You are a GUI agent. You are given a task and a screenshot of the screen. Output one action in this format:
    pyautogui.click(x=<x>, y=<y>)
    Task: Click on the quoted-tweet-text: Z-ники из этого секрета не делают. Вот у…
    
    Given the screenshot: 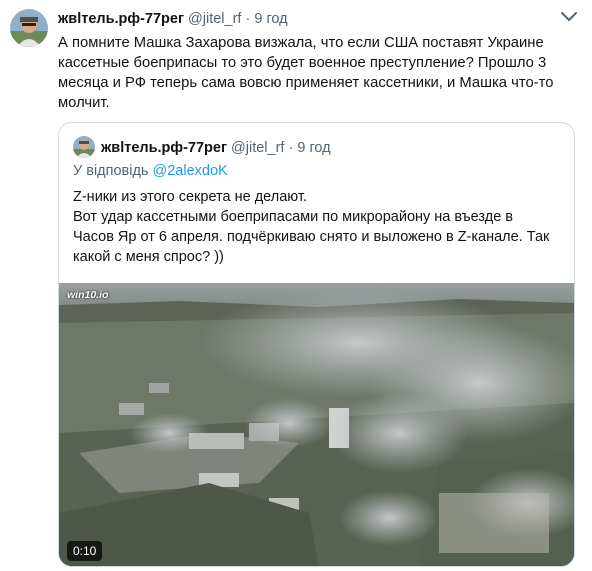 What is the action you would take?
    pyautogui.click(x=318, y=227)
    